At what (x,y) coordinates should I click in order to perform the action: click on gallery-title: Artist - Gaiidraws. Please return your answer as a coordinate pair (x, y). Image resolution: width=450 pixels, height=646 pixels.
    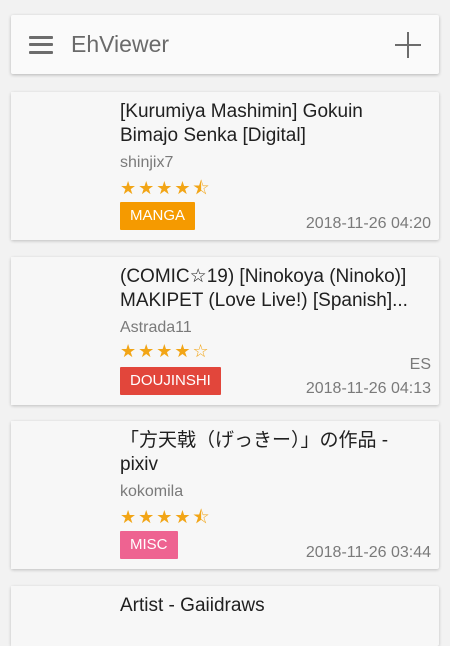
    Looking at the image, I should click on (192, 605).